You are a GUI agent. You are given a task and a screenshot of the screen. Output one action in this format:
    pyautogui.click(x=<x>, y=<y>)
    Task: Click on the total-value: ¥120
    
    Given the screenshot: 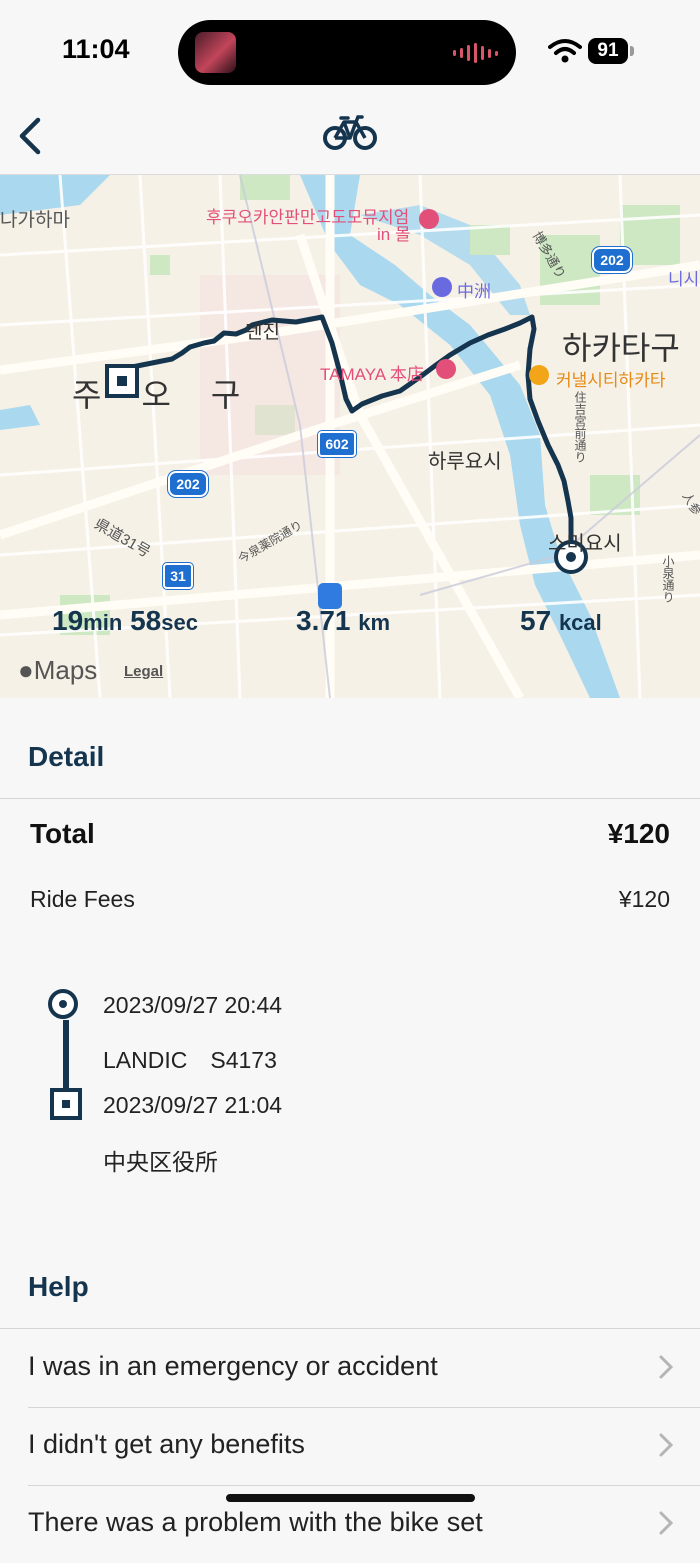 What is the action you would take?
    pyautogui.click(x=638, y=833)
    